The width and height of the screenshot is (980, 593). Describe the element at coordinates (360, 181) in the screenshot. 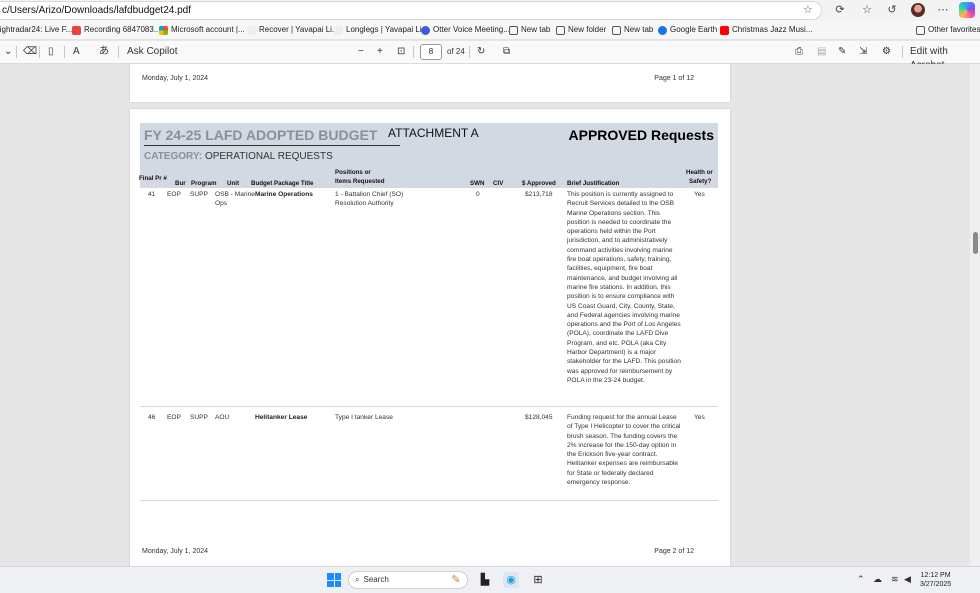

I see `col-positions-2: Items Requested` at that location.